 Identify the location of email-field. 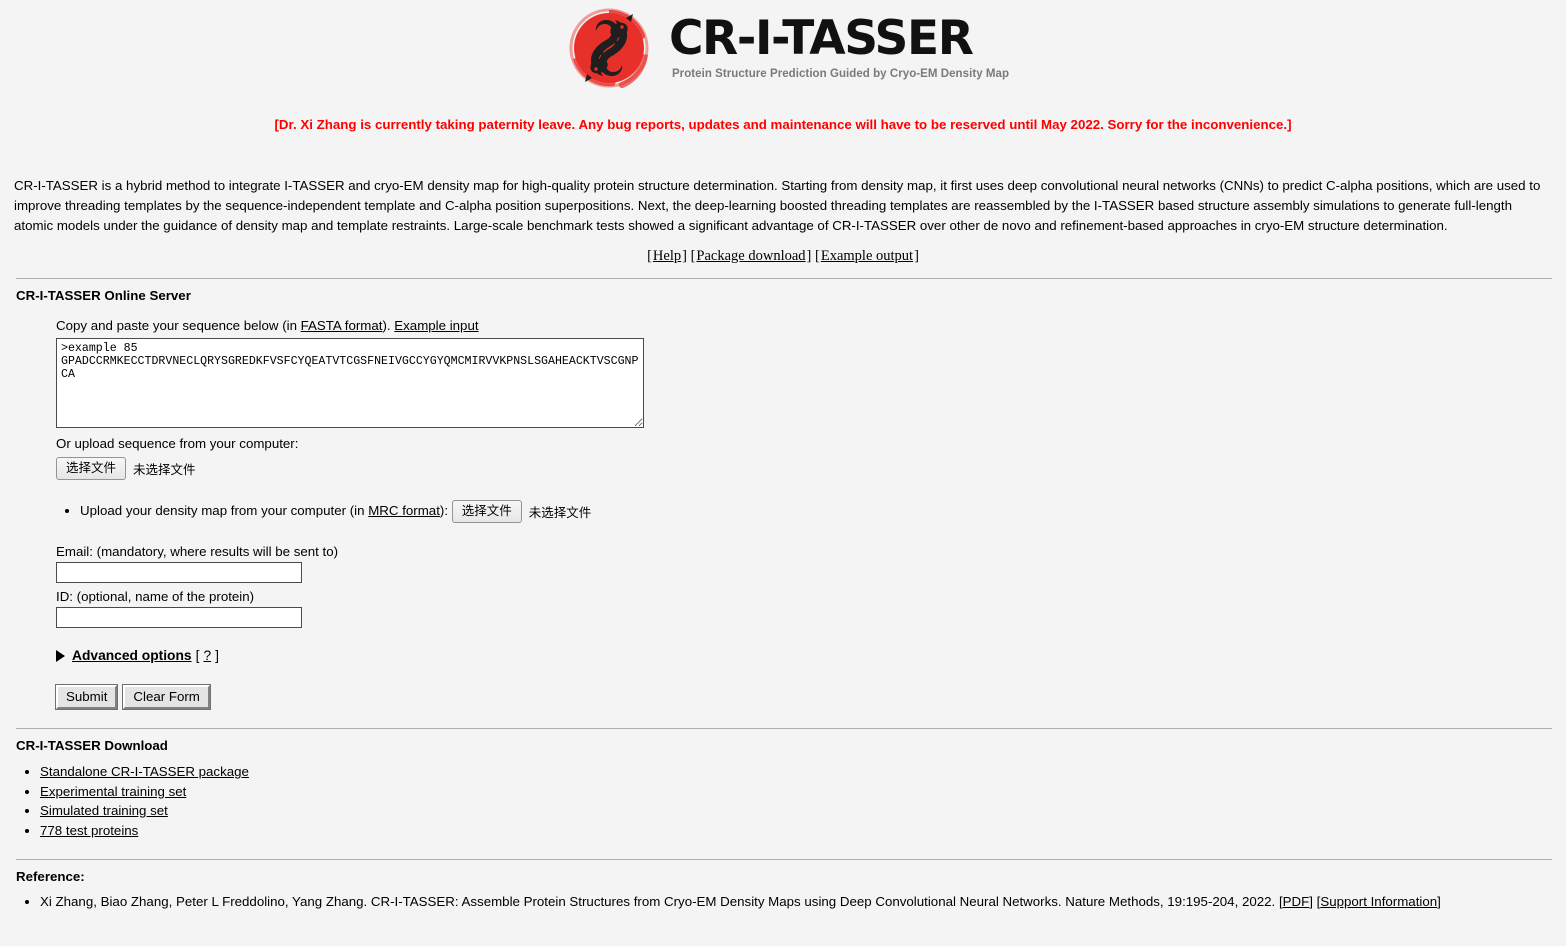
(179, 572).